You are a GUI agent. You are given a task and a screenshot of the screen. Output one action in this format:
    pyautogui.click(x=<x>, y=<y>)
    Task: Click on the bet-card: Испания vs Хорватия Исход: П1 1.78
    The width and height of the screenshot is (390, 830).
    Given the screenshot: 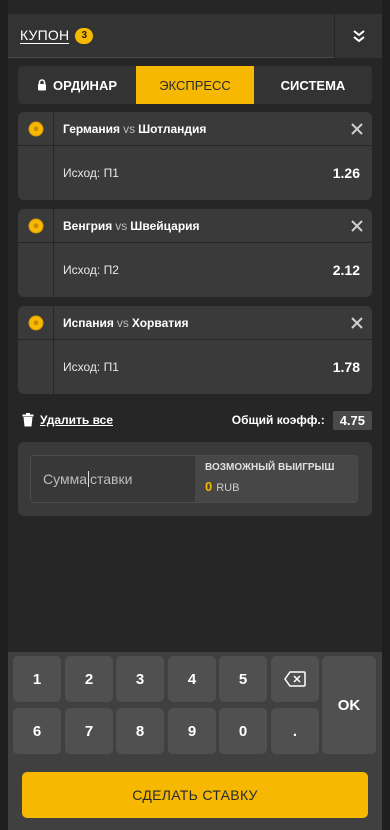 What is the action you would take?
    pyautogui.click(x=195, y=350)
    